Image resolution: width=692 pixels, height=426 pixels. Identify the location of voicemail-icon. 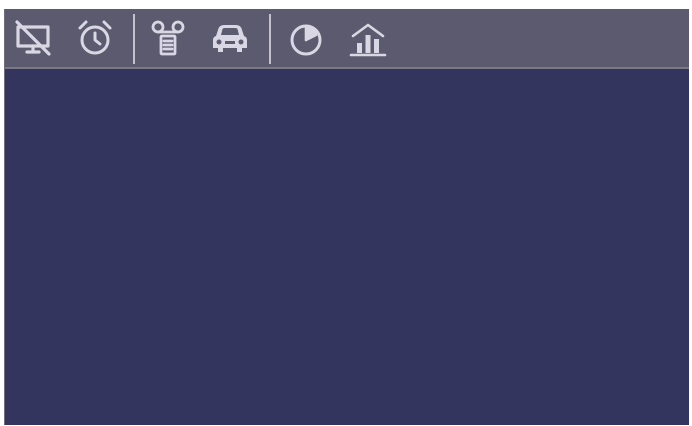
(168, 38).